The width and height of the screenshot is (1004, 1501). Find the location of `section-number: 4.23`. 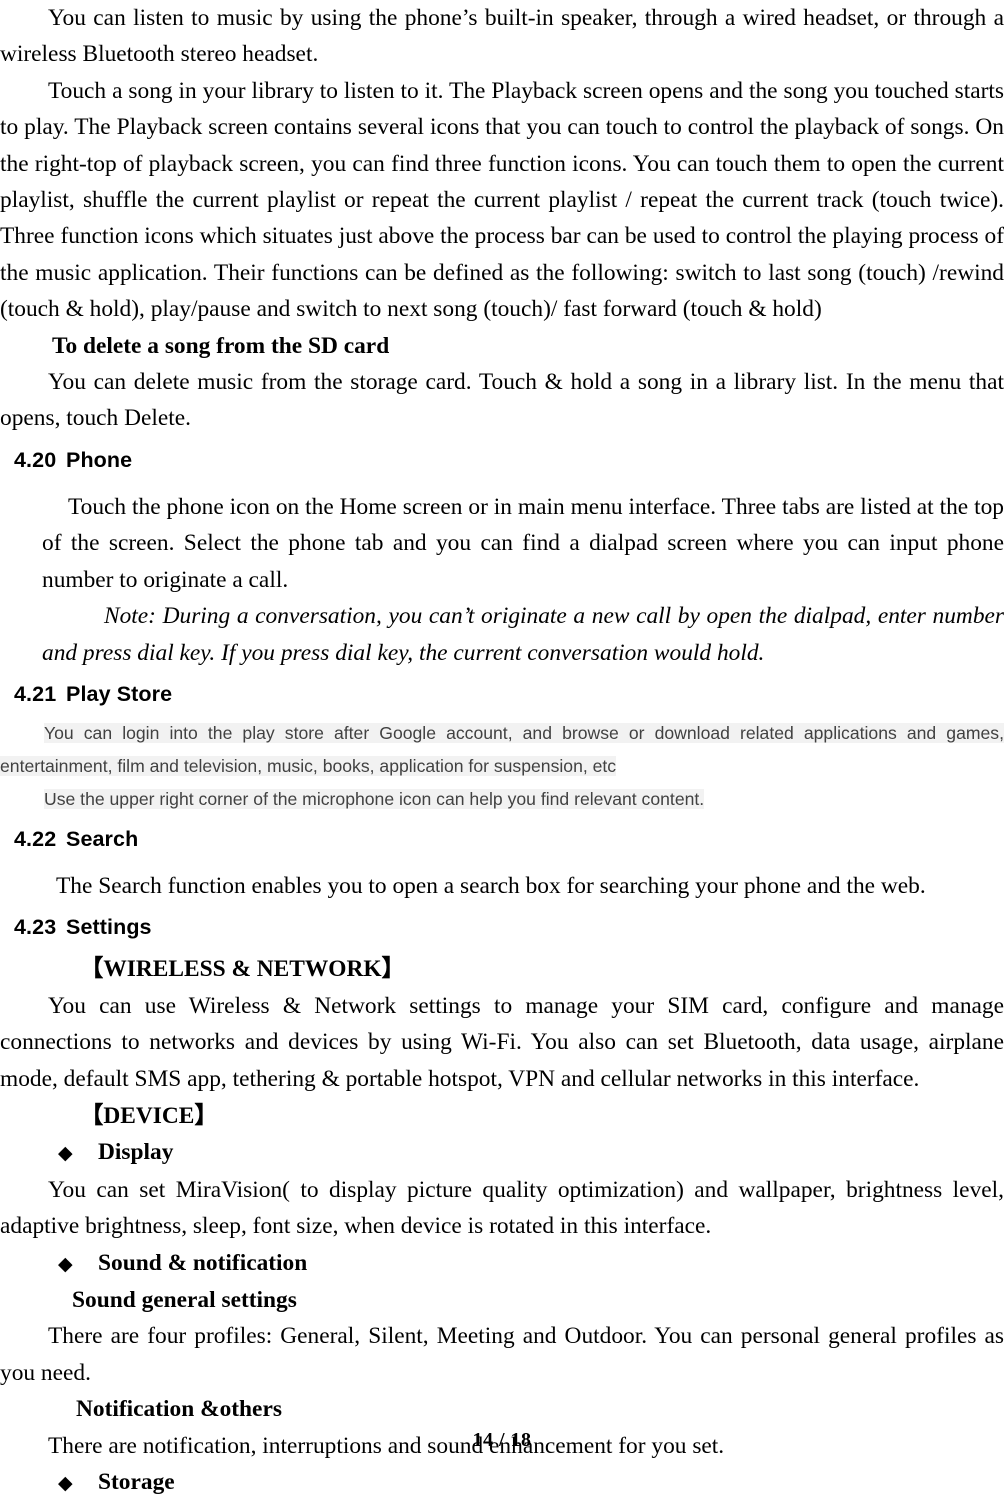

section-number: 4.23 is located at coordinates (35, 927).